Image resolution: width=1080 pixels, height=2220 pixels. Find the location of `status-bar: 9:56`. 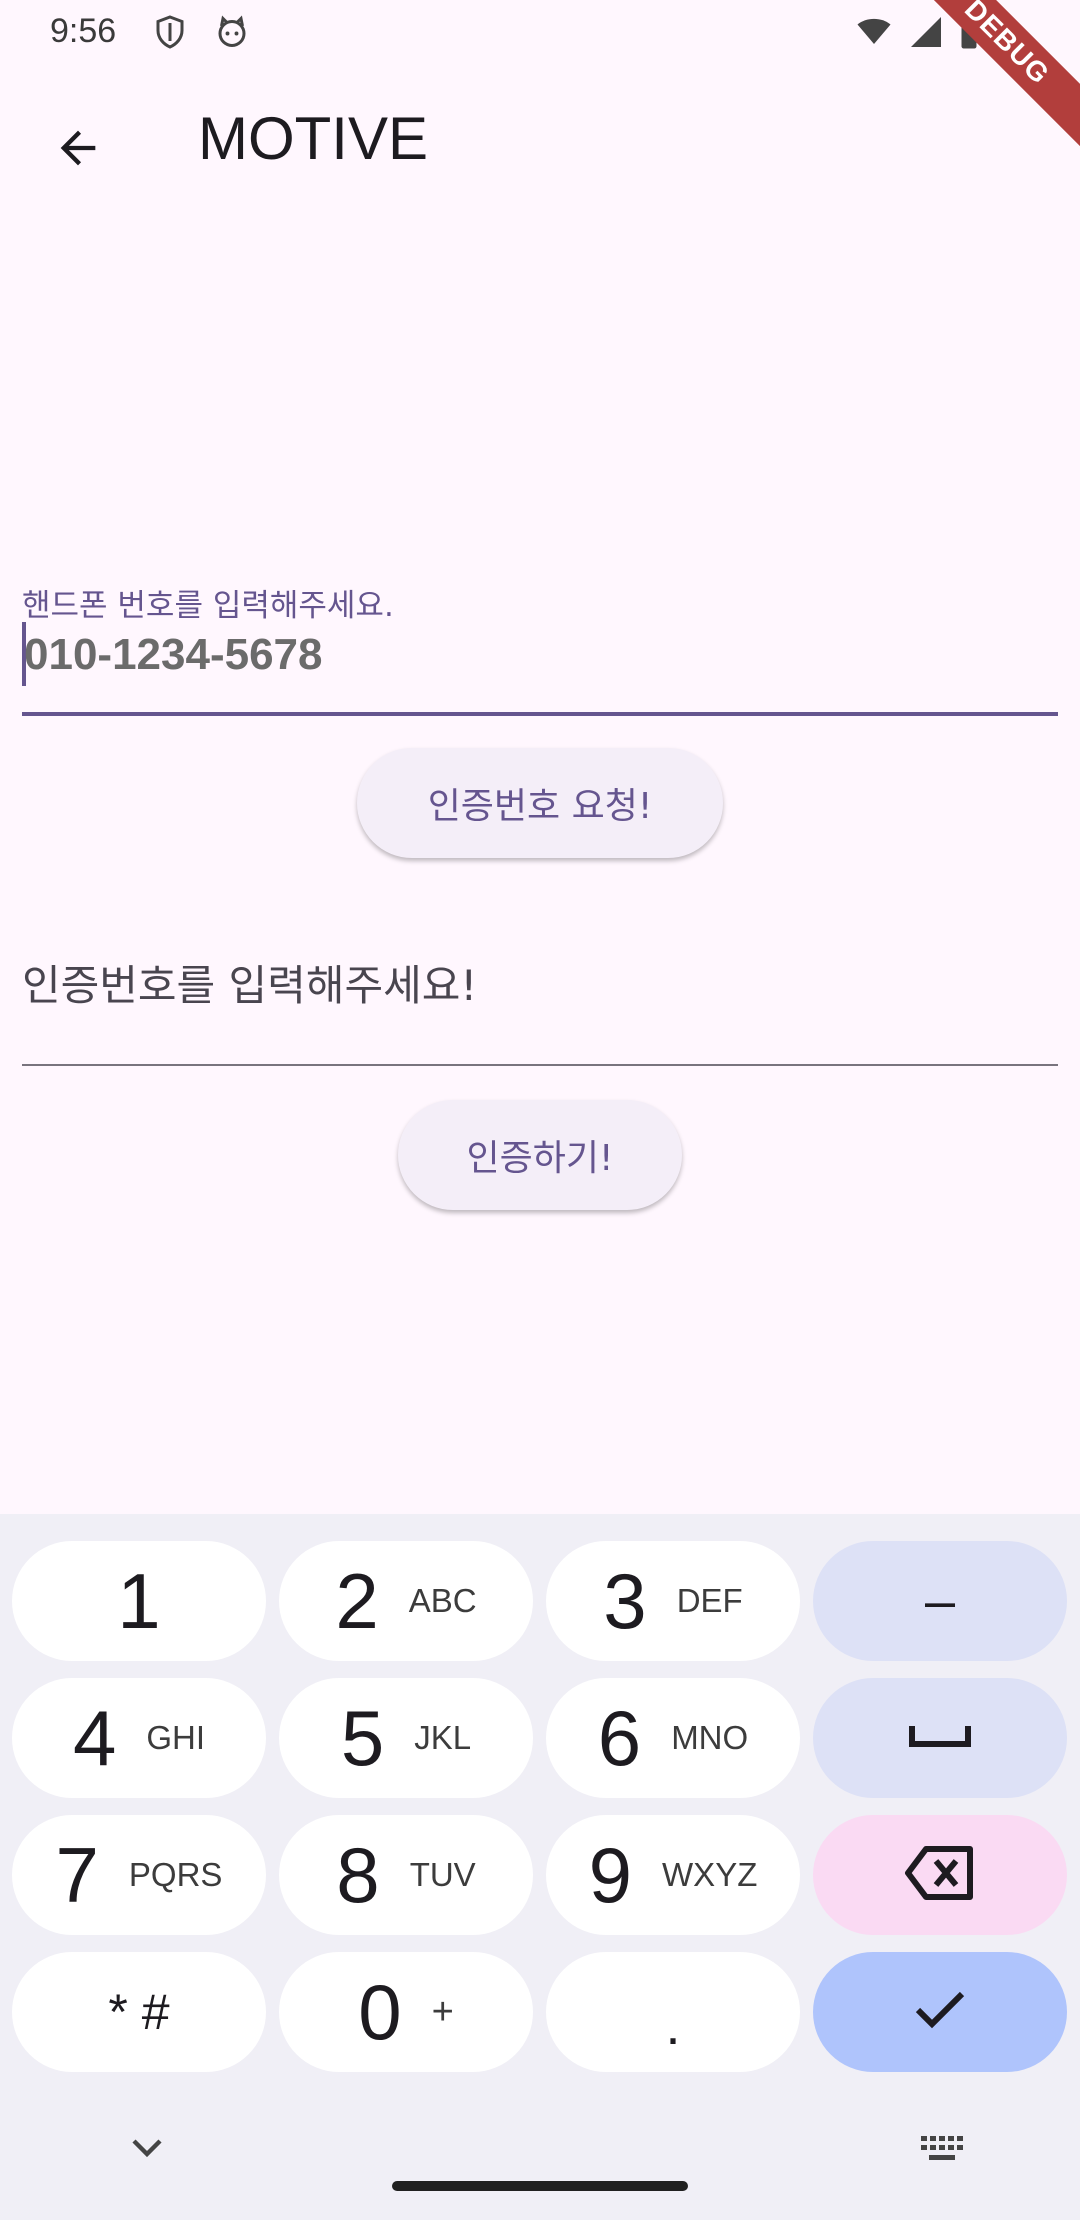

status-bar: 9:56 is located at coordinates (540, 33).